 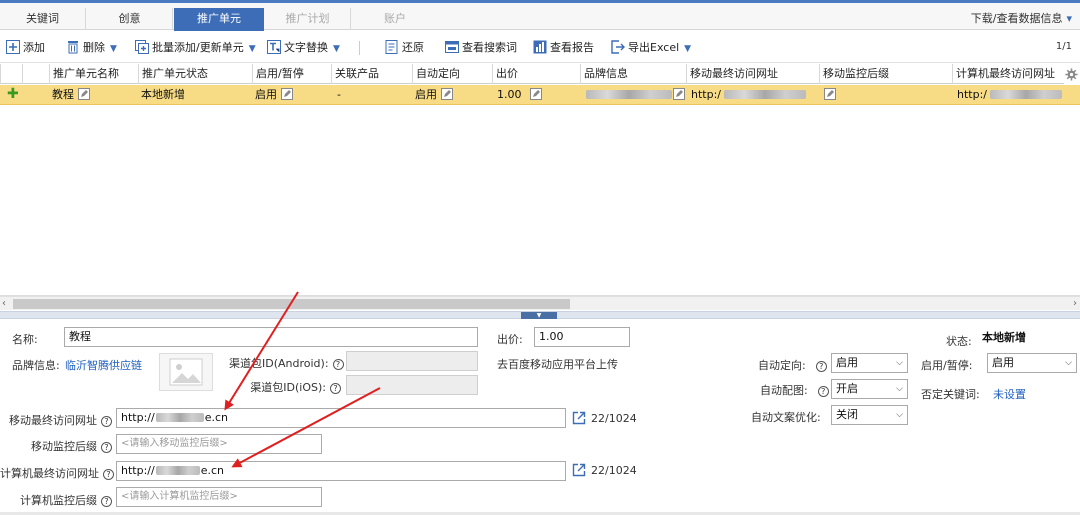 I want to click on enable-value: 启用, so click(x=1003, y=362).